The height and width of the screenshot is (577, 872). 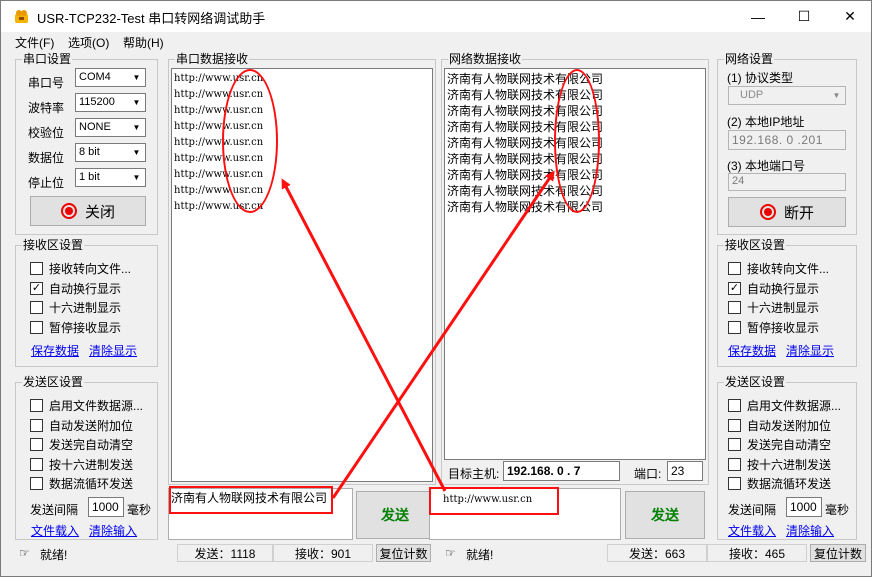 What do you see at coordinates (81, 444) in the screenshot?
I see `left-auto-clear-checkbox: 发送完自动清空` at bounding box center [81, 444].